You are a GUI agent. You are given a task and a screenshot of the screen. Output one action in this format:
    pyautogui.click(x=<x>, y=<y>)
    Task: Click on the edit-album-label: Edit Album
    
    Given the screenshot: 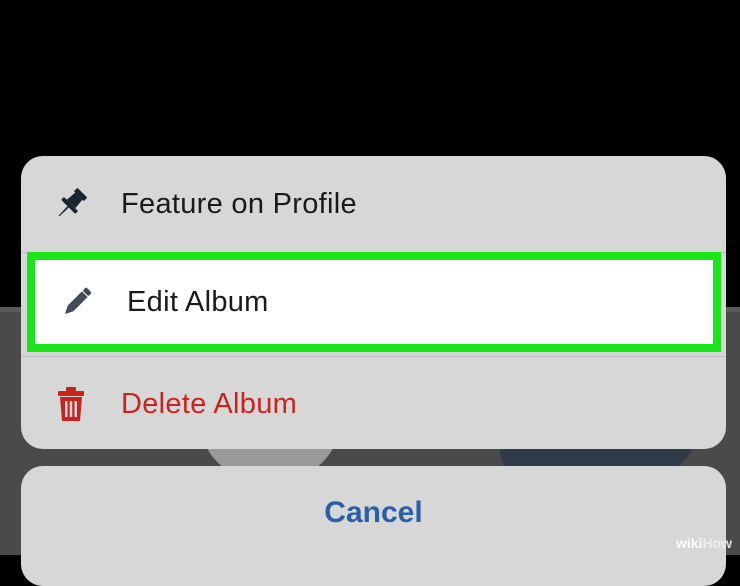 What is the action you would take?
    pyautogui.click(x=198, y=301)
    